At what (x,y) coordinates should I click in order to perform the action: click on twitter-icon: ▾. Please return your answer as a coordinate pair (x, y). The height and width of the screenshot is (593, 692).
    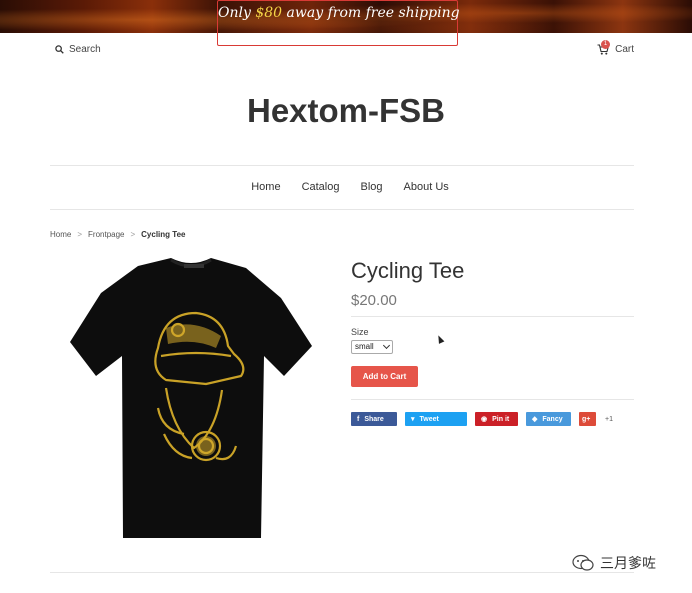
    Looking at the image, I should click on (413, 419).